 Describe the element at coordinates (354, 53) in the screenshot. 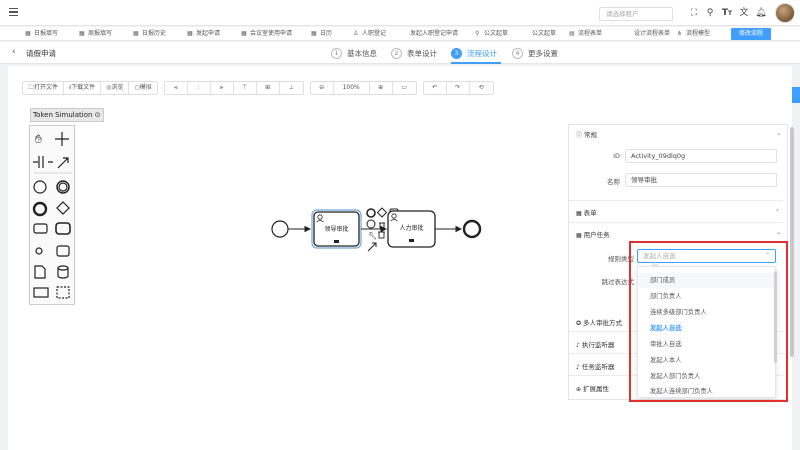

I see `step-basic-info: 1 基本信息` at that location.